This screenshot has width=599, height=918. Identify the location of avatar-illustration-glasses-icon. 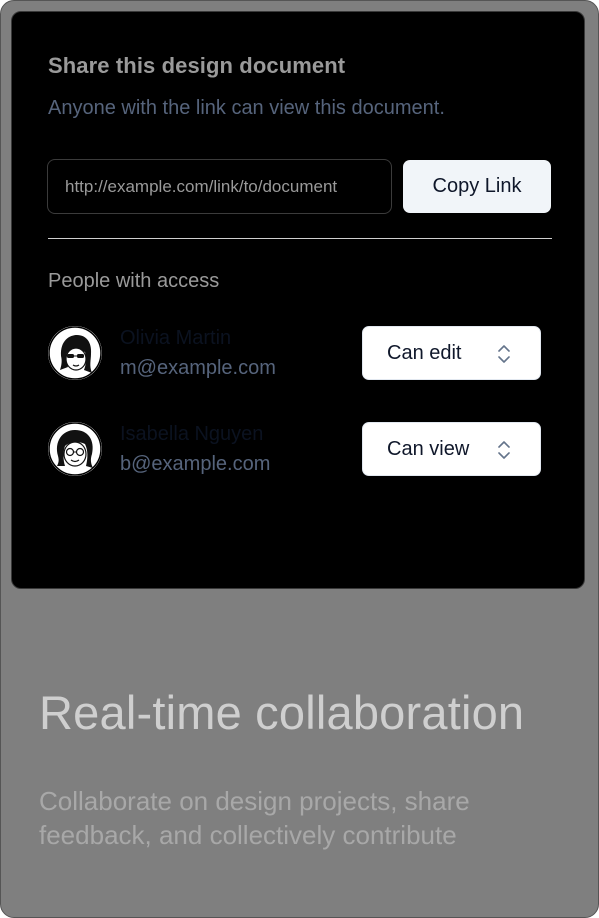
(75, 449).